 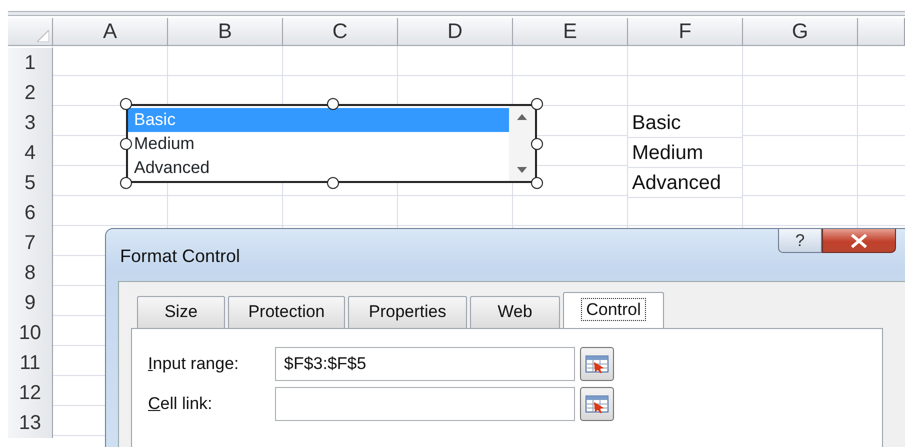 What do you see at coordinates (522, 117) in the screenshot?
I see `scroll-up-icon` at bounding box center [522, 117].